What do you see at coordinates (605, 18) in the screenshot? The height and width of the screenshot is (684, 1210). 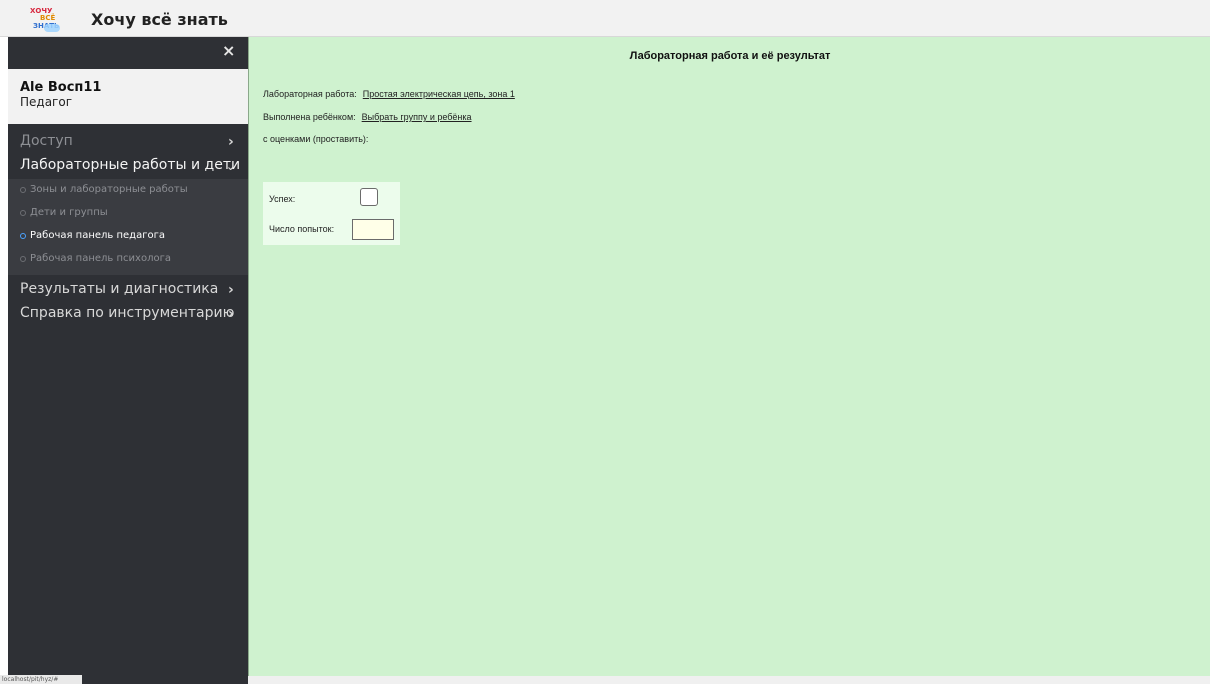 I see `top-header: ХОЧУ ВСЁ ЗНАТЬ Хочу всё знать` at bounding box center [605, 18].